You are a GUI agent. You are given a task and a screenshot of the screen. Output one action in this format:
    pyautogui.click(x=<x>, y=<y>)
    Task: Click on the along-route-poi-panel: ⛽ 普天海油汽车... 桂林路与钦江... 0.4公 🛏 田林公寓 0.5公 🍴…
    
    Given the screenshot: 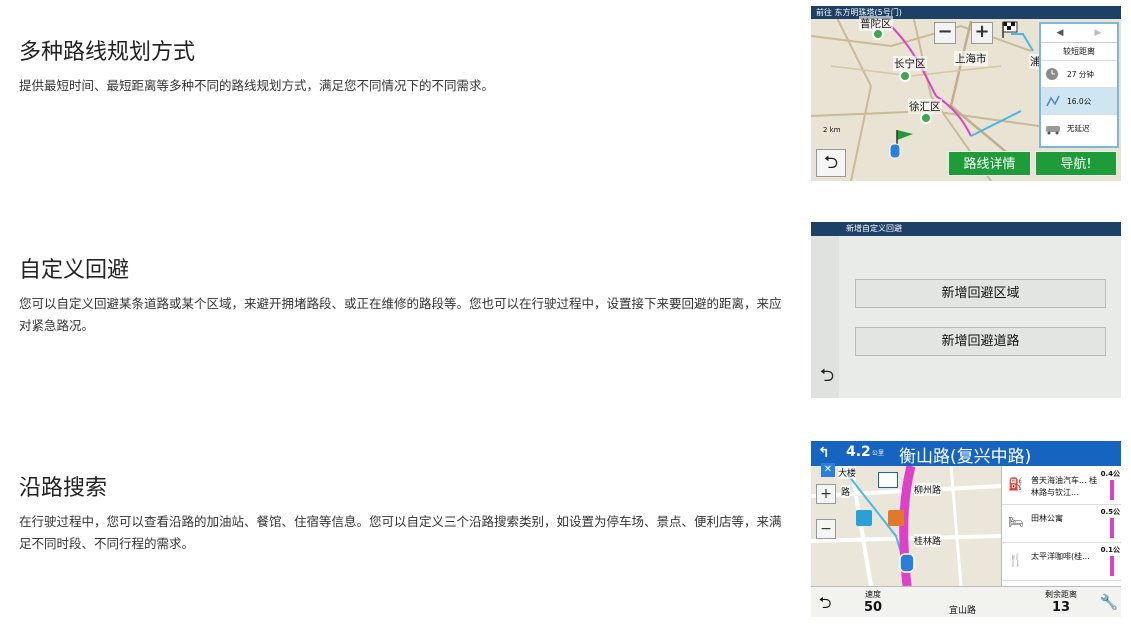 What is the action you would take?
    pyautogui.click(x=1061, y=526)
    